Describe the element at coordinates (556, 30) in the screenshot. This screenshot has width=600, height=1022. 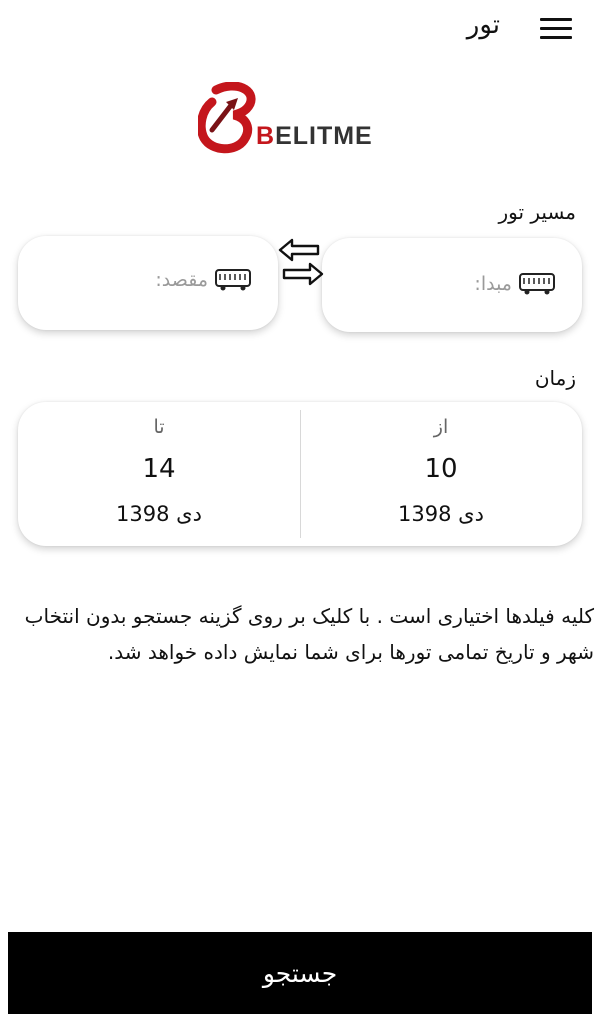
I see `hamburger-menu-icon` at that location.